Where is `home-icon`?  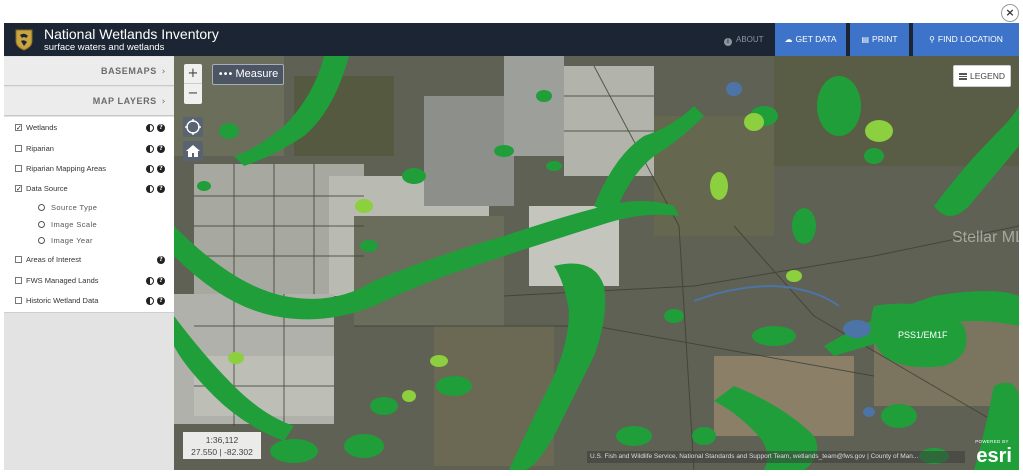 home-icon is located at coordinates (193, 151).